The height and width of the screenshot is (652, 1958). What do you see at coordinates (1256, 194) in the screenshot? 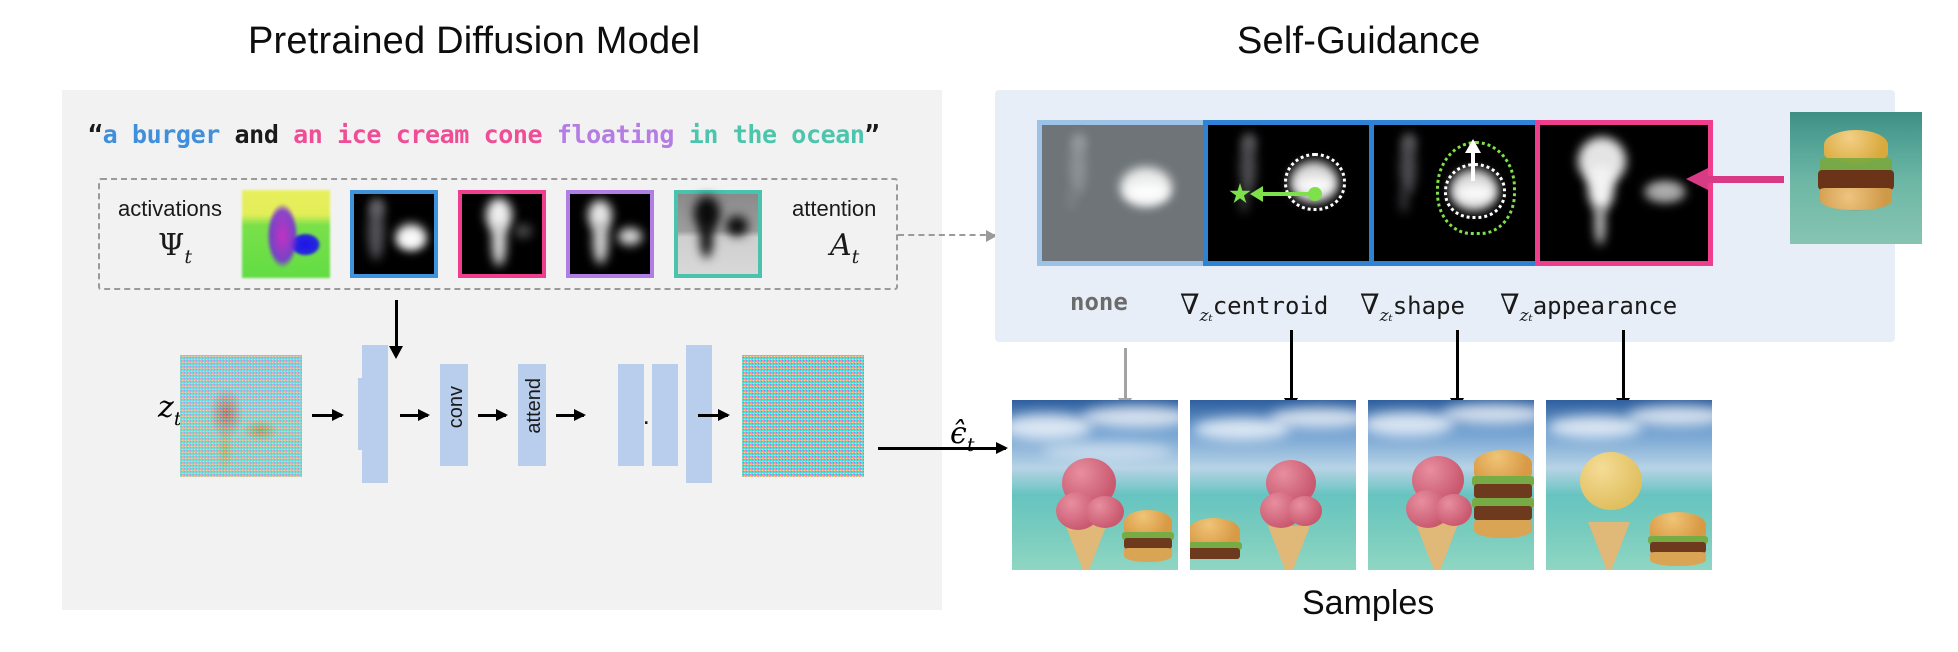
I see `centroid-shift-arrowhead` at bounding box center [1256, 194].